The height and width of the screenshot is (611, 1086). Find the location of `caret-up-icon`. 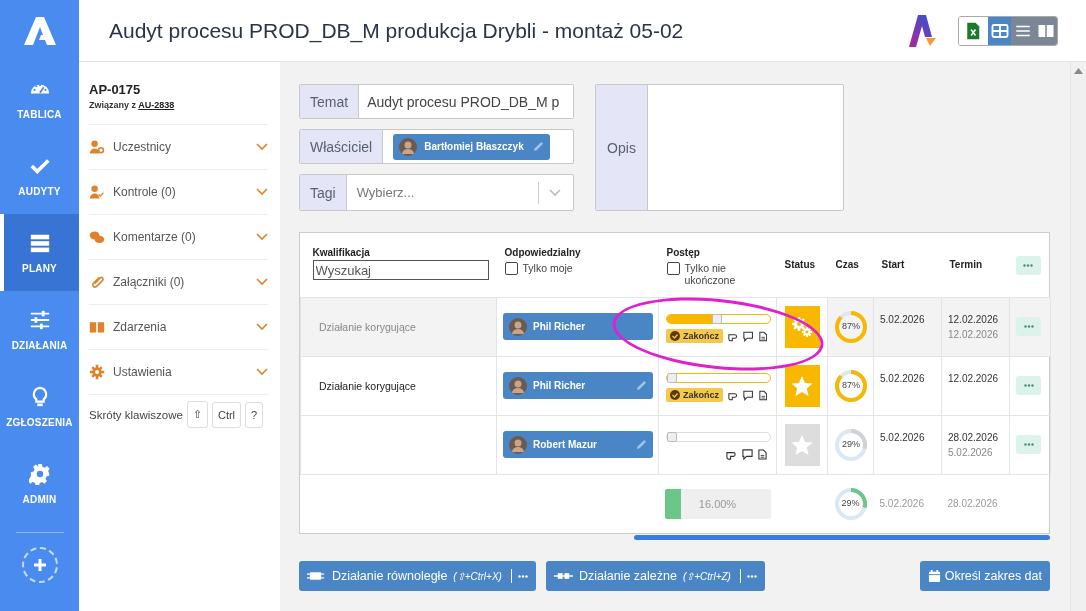

caret-up-icon is located at coordinates (1078, 71).